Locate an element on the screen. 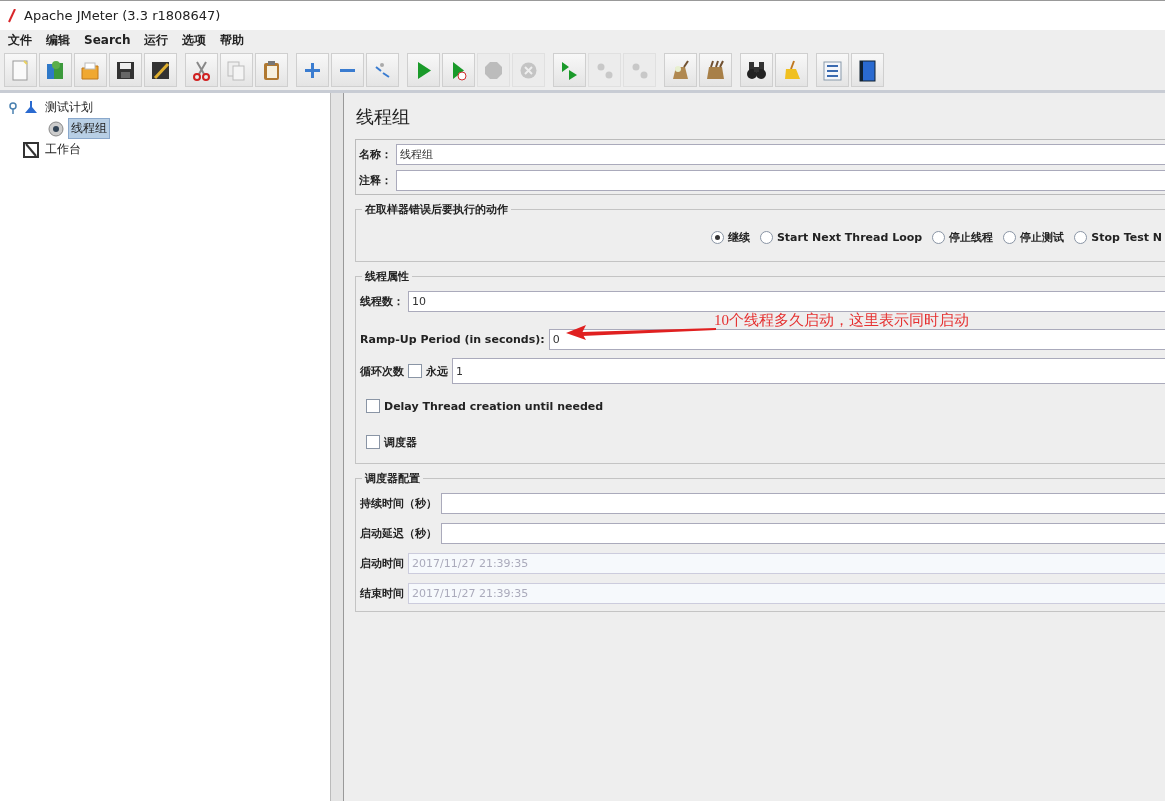 The height and width of the screenshot is (801, 1165). copy-icon is located at coordinates (236, 70).